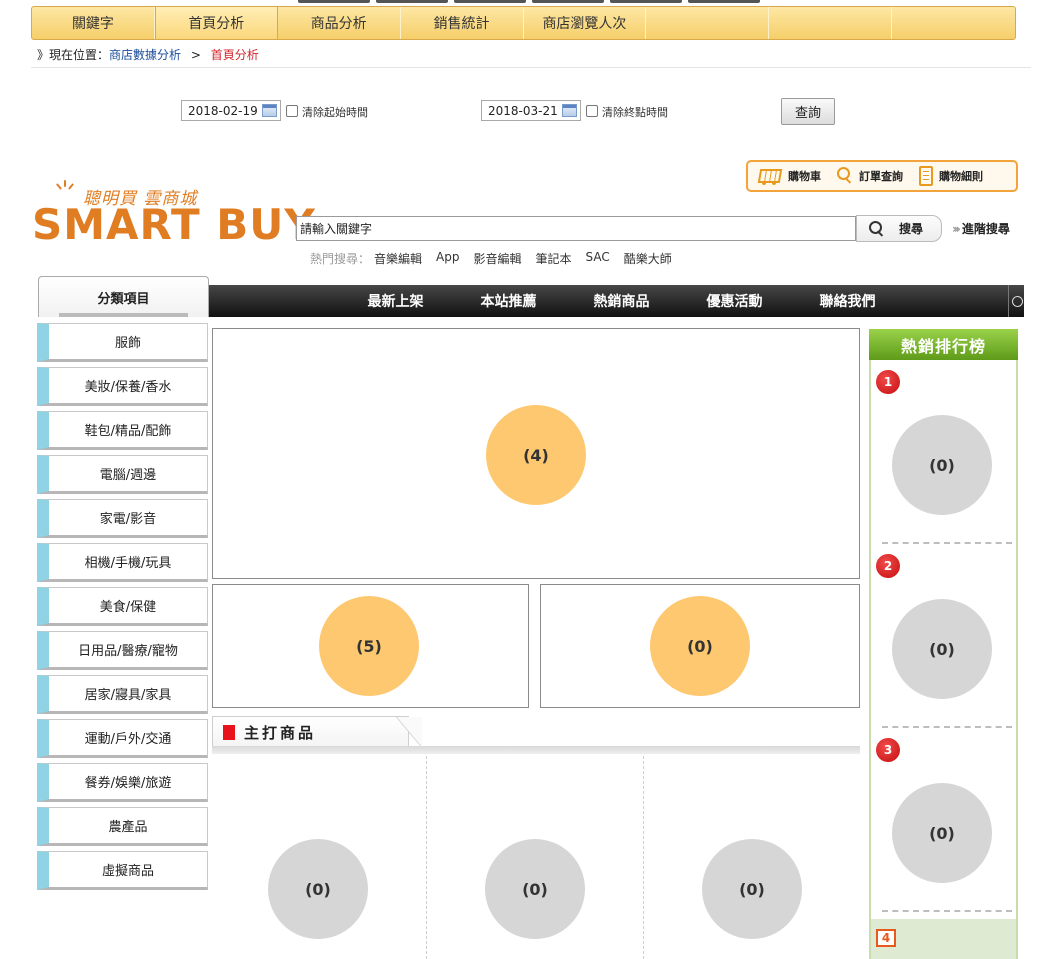 The image size is (1044, 959). What do you see at coordinates (229, 732) in the screenshot?
I see `red-square-icon` at bounding box center [229, 732].